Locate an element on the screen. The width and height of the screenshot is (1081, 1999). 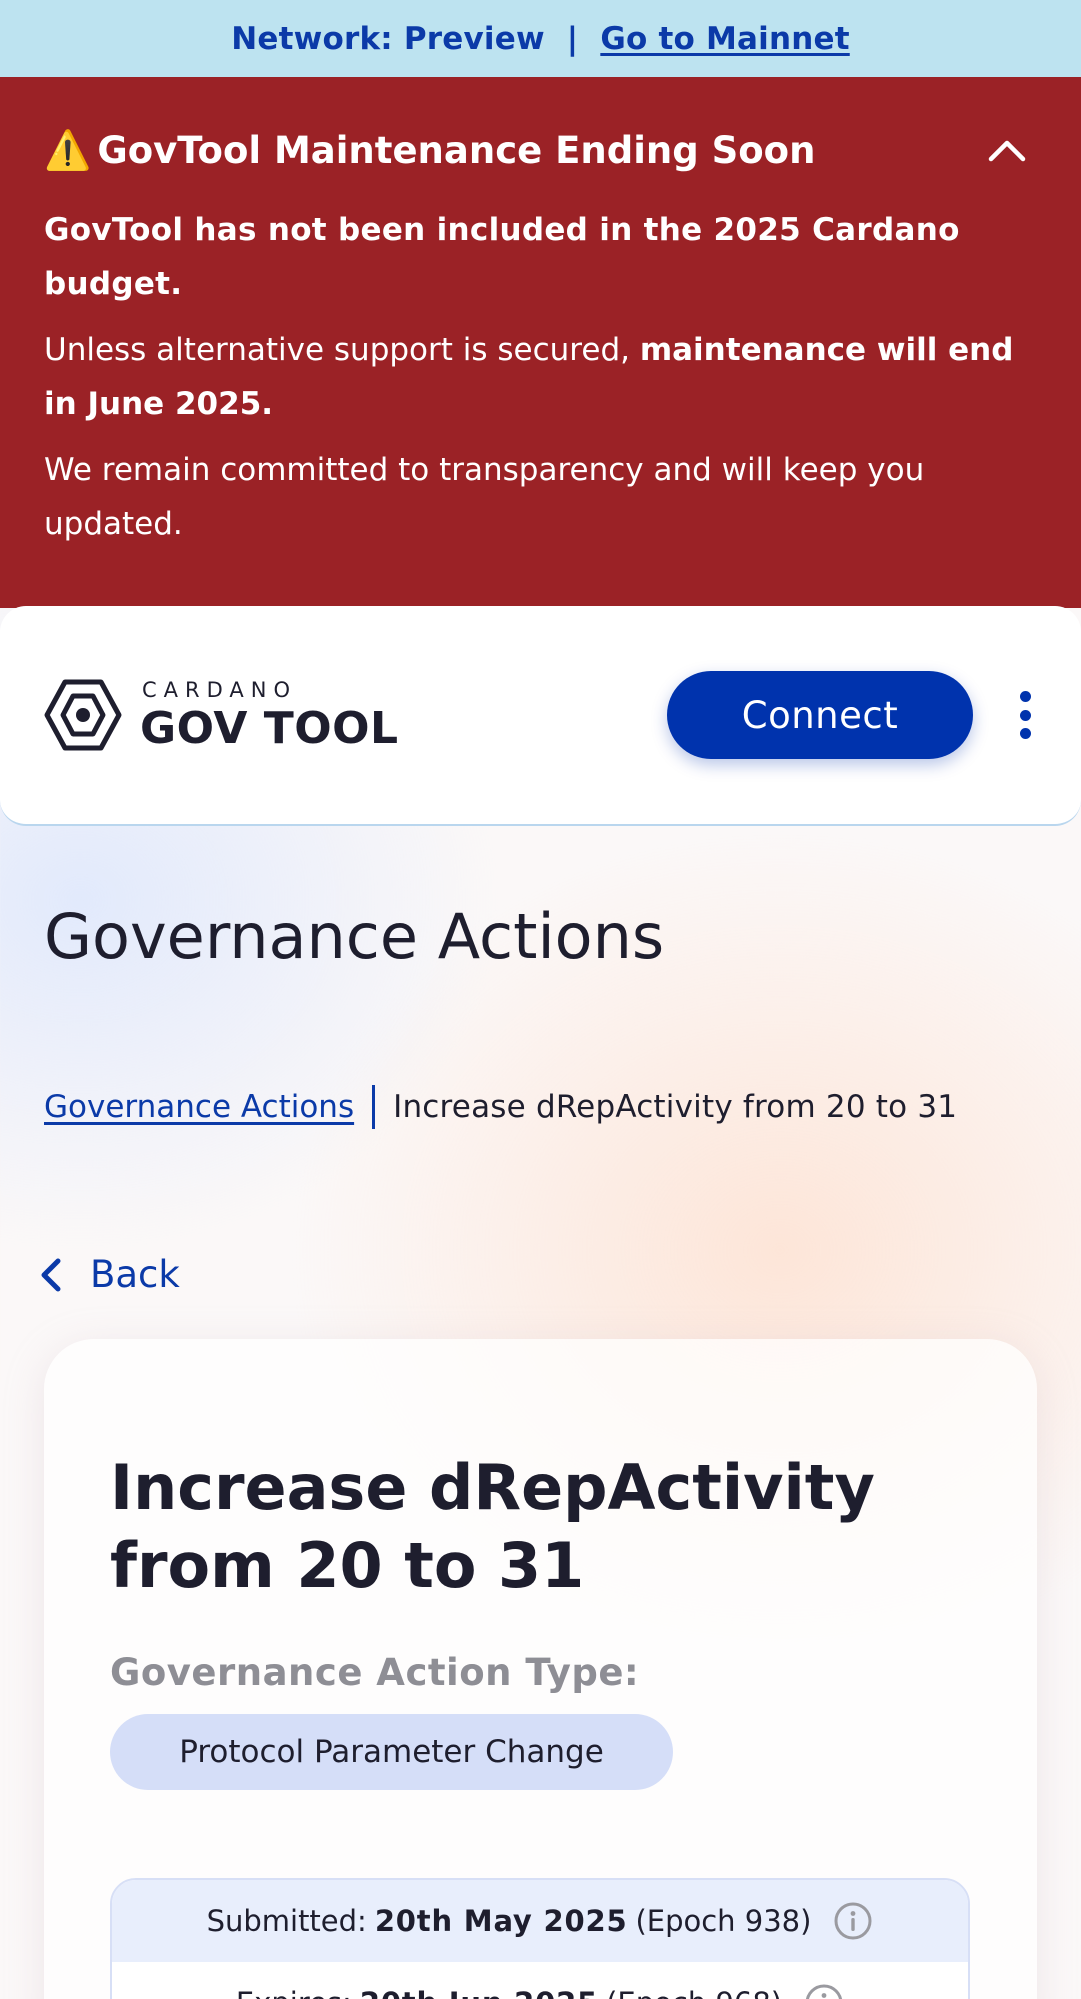
maintenance-title-text: GovTool Maintenance Ending Soon is located at coordinates (456, 150).